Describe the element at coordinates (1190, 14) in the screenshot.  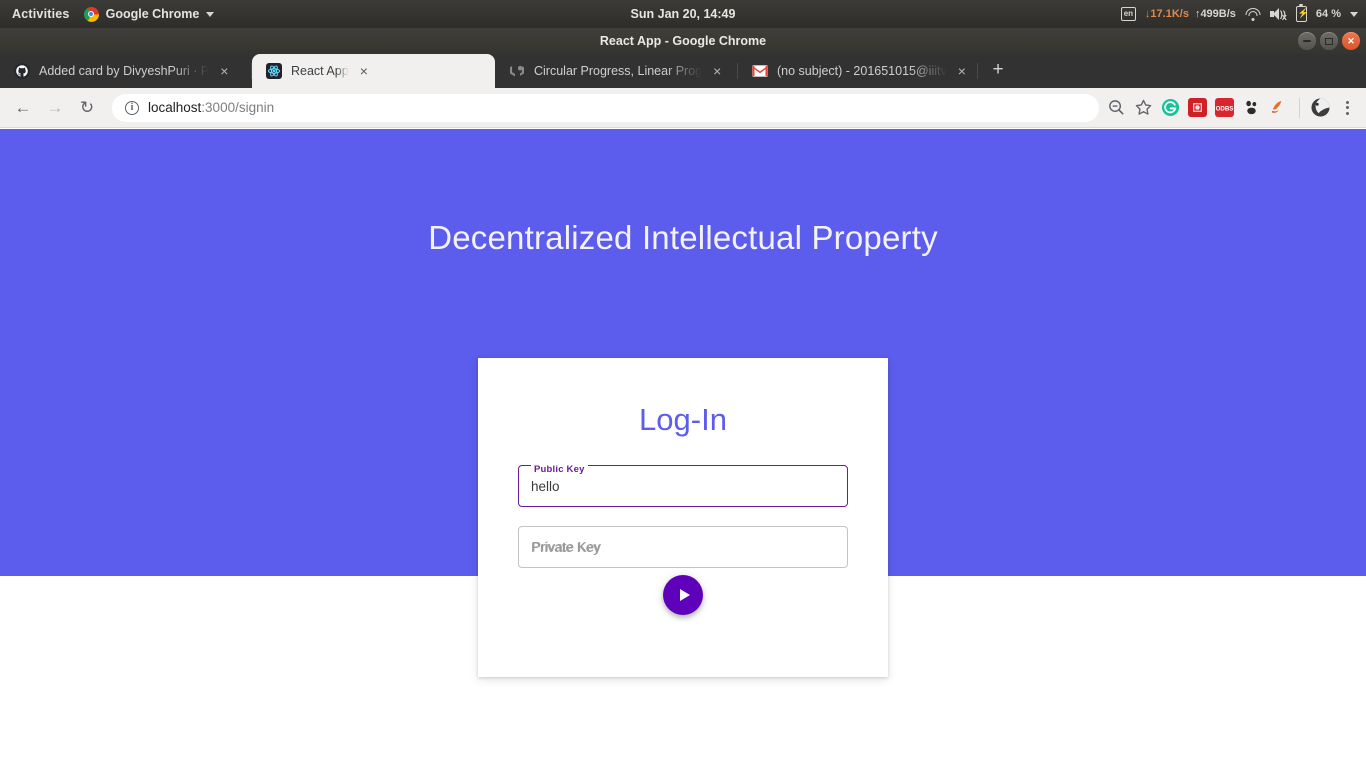
I see `network-speed-indicator: ↓17.1K/s ↑499B/s` at that location.